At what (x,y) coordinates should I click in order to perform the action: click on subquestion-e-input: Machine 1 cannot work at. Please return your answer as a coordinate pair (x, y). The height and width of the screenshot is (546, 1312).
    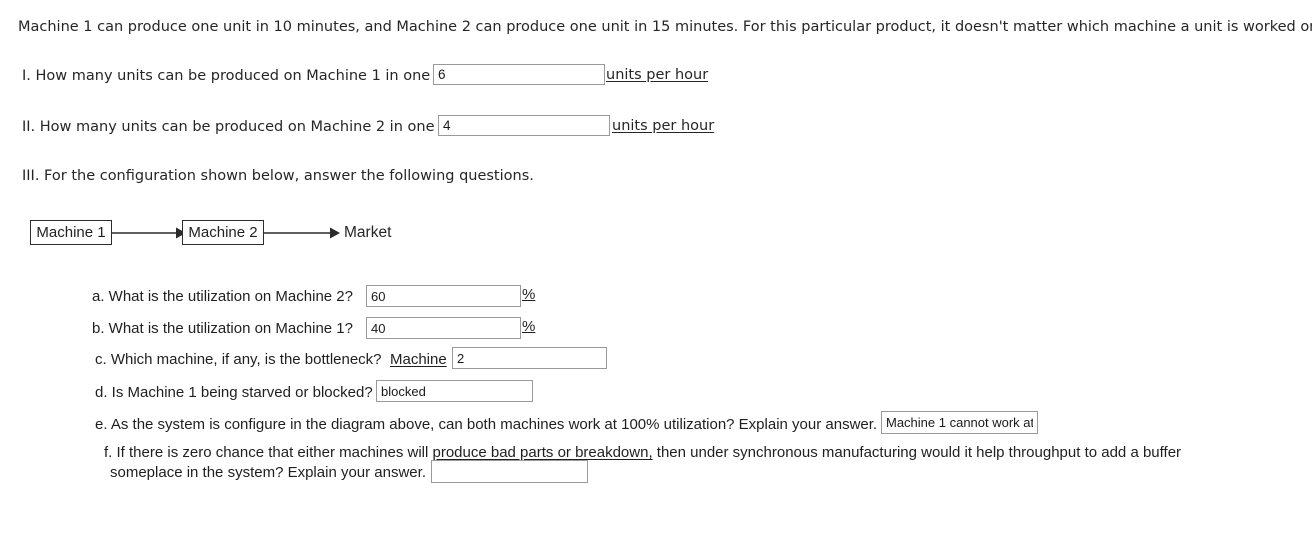
    Looking at the image, I should click on (959, 422).